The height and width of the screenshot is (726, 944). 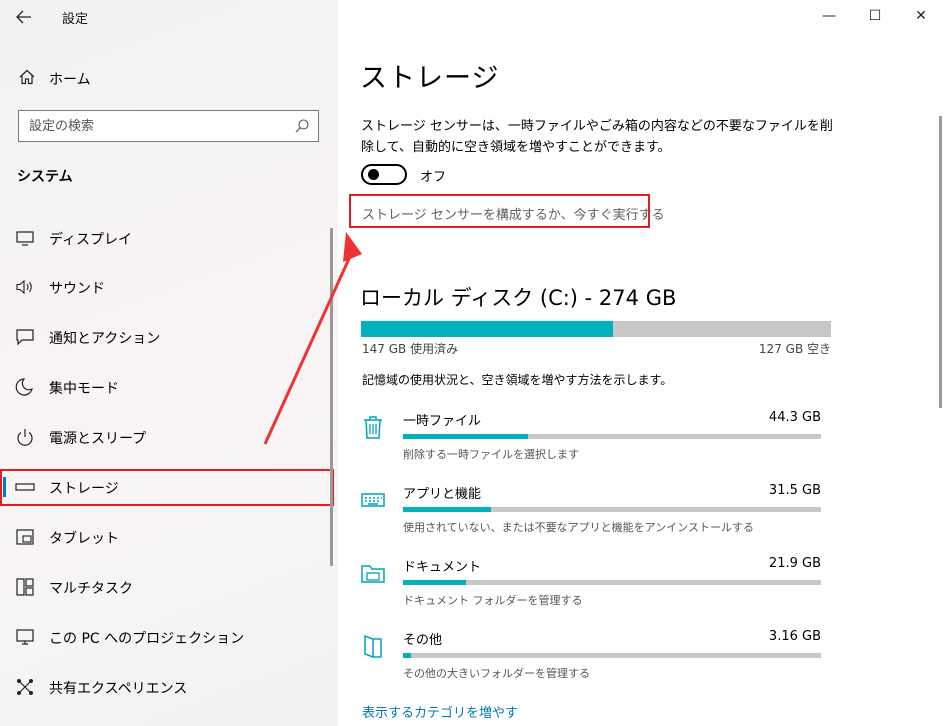 I want to click on projection-icon, so click(x=25, y=637).